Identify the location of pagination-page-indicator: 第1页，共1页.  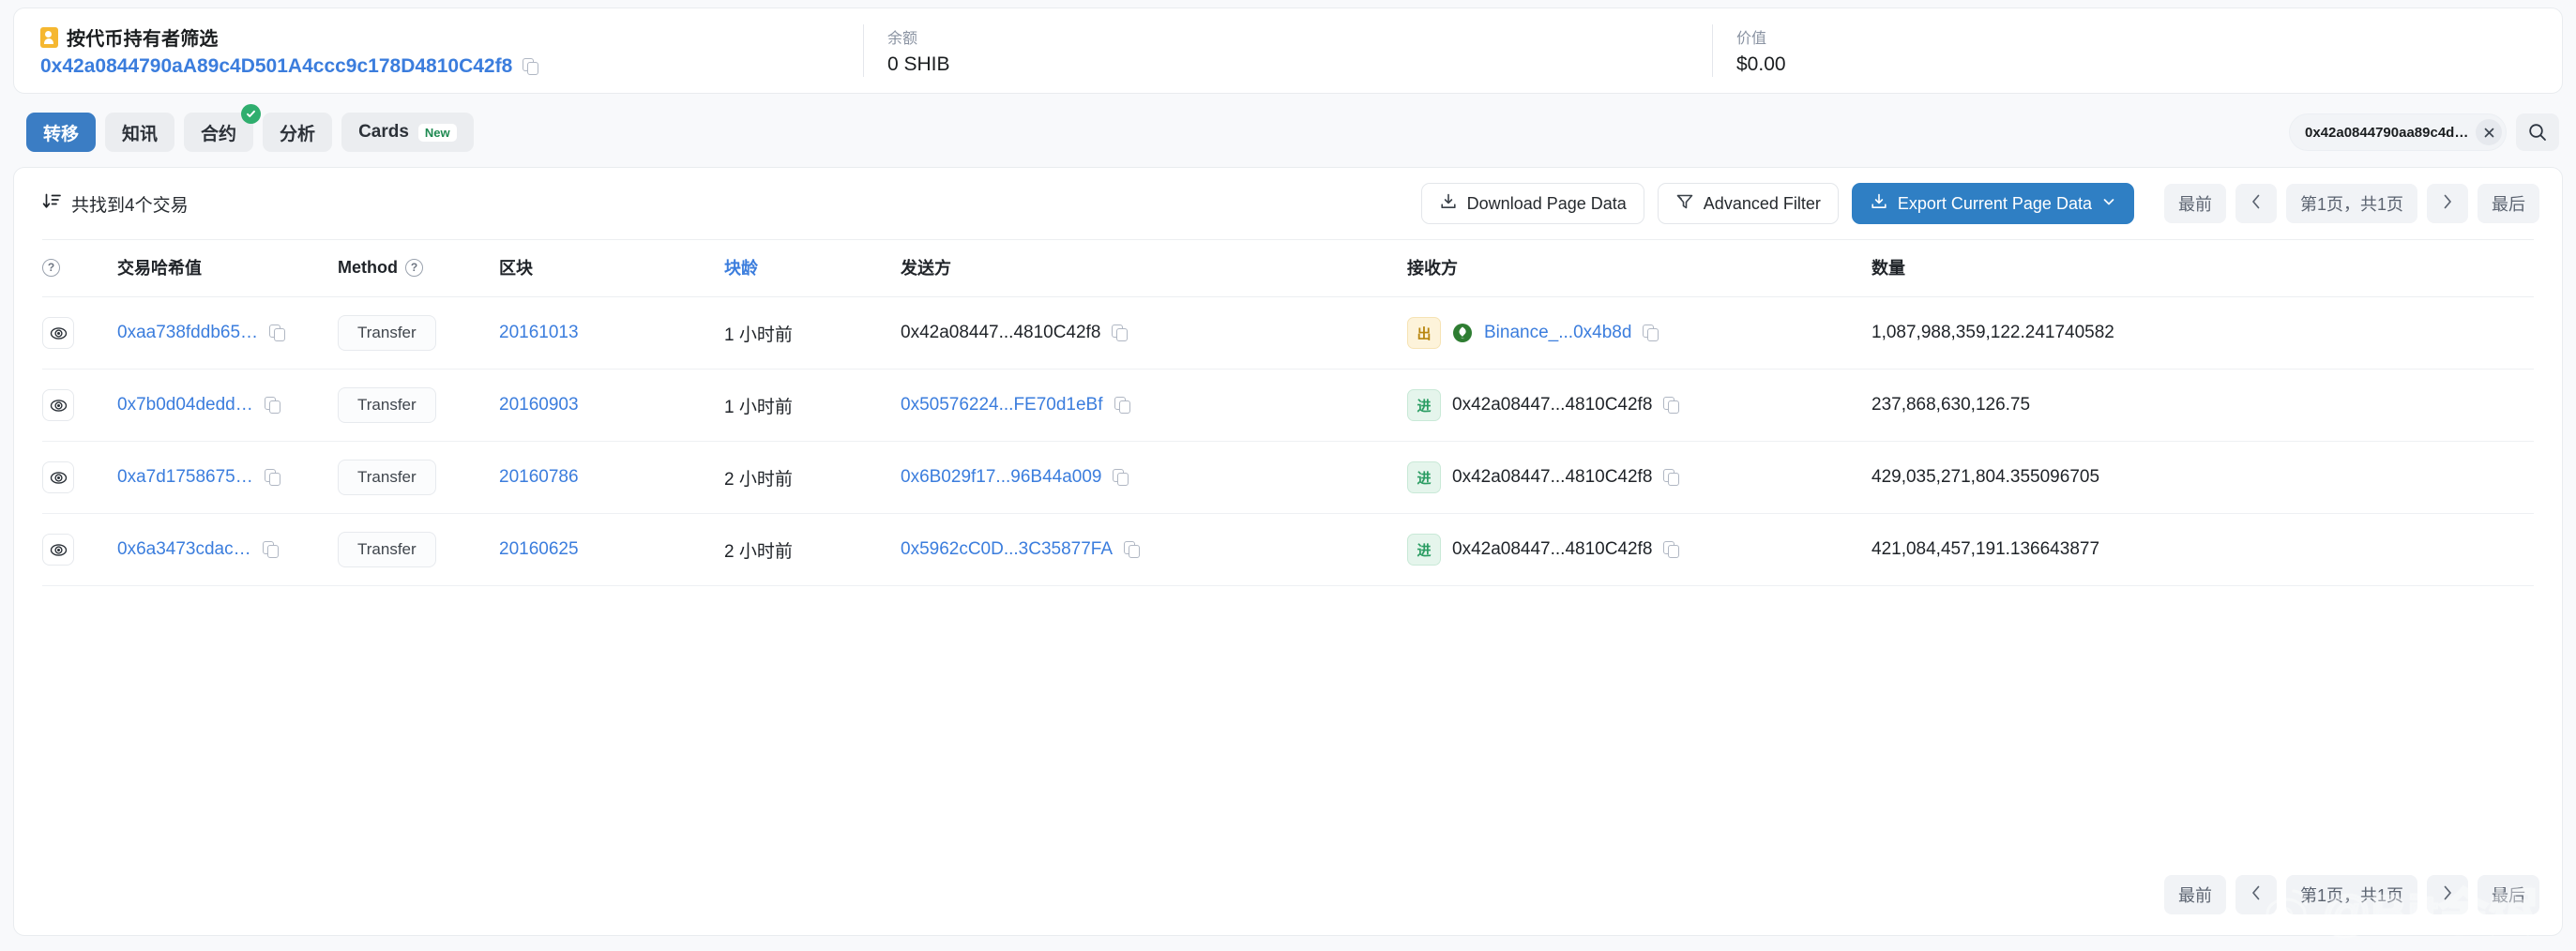
(2351, 204).